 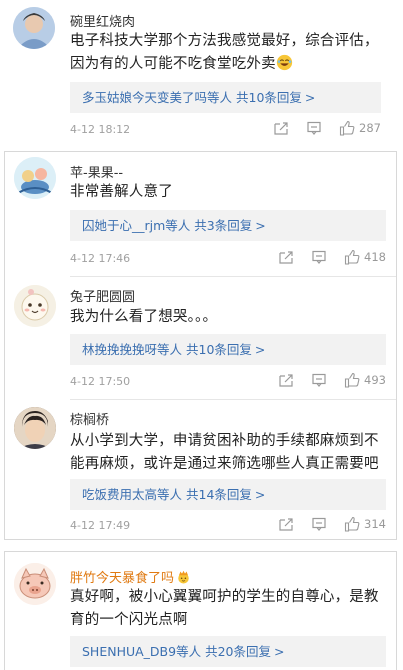 What do you see at coordinates (284, 62) in the screenshot?
I see `laugh-emoji-icon` at bounding box center [284, 62].